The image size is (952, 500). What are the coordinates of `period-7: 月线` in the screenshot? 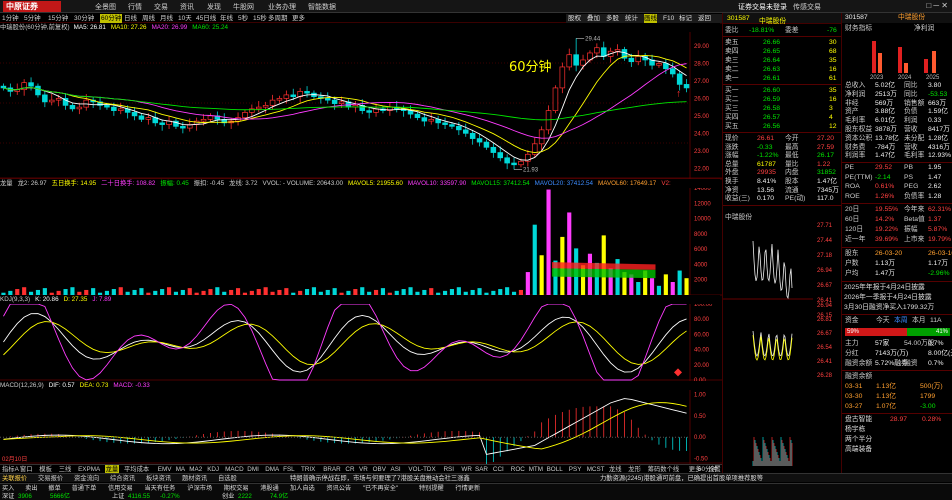 It's located at (166, 18).